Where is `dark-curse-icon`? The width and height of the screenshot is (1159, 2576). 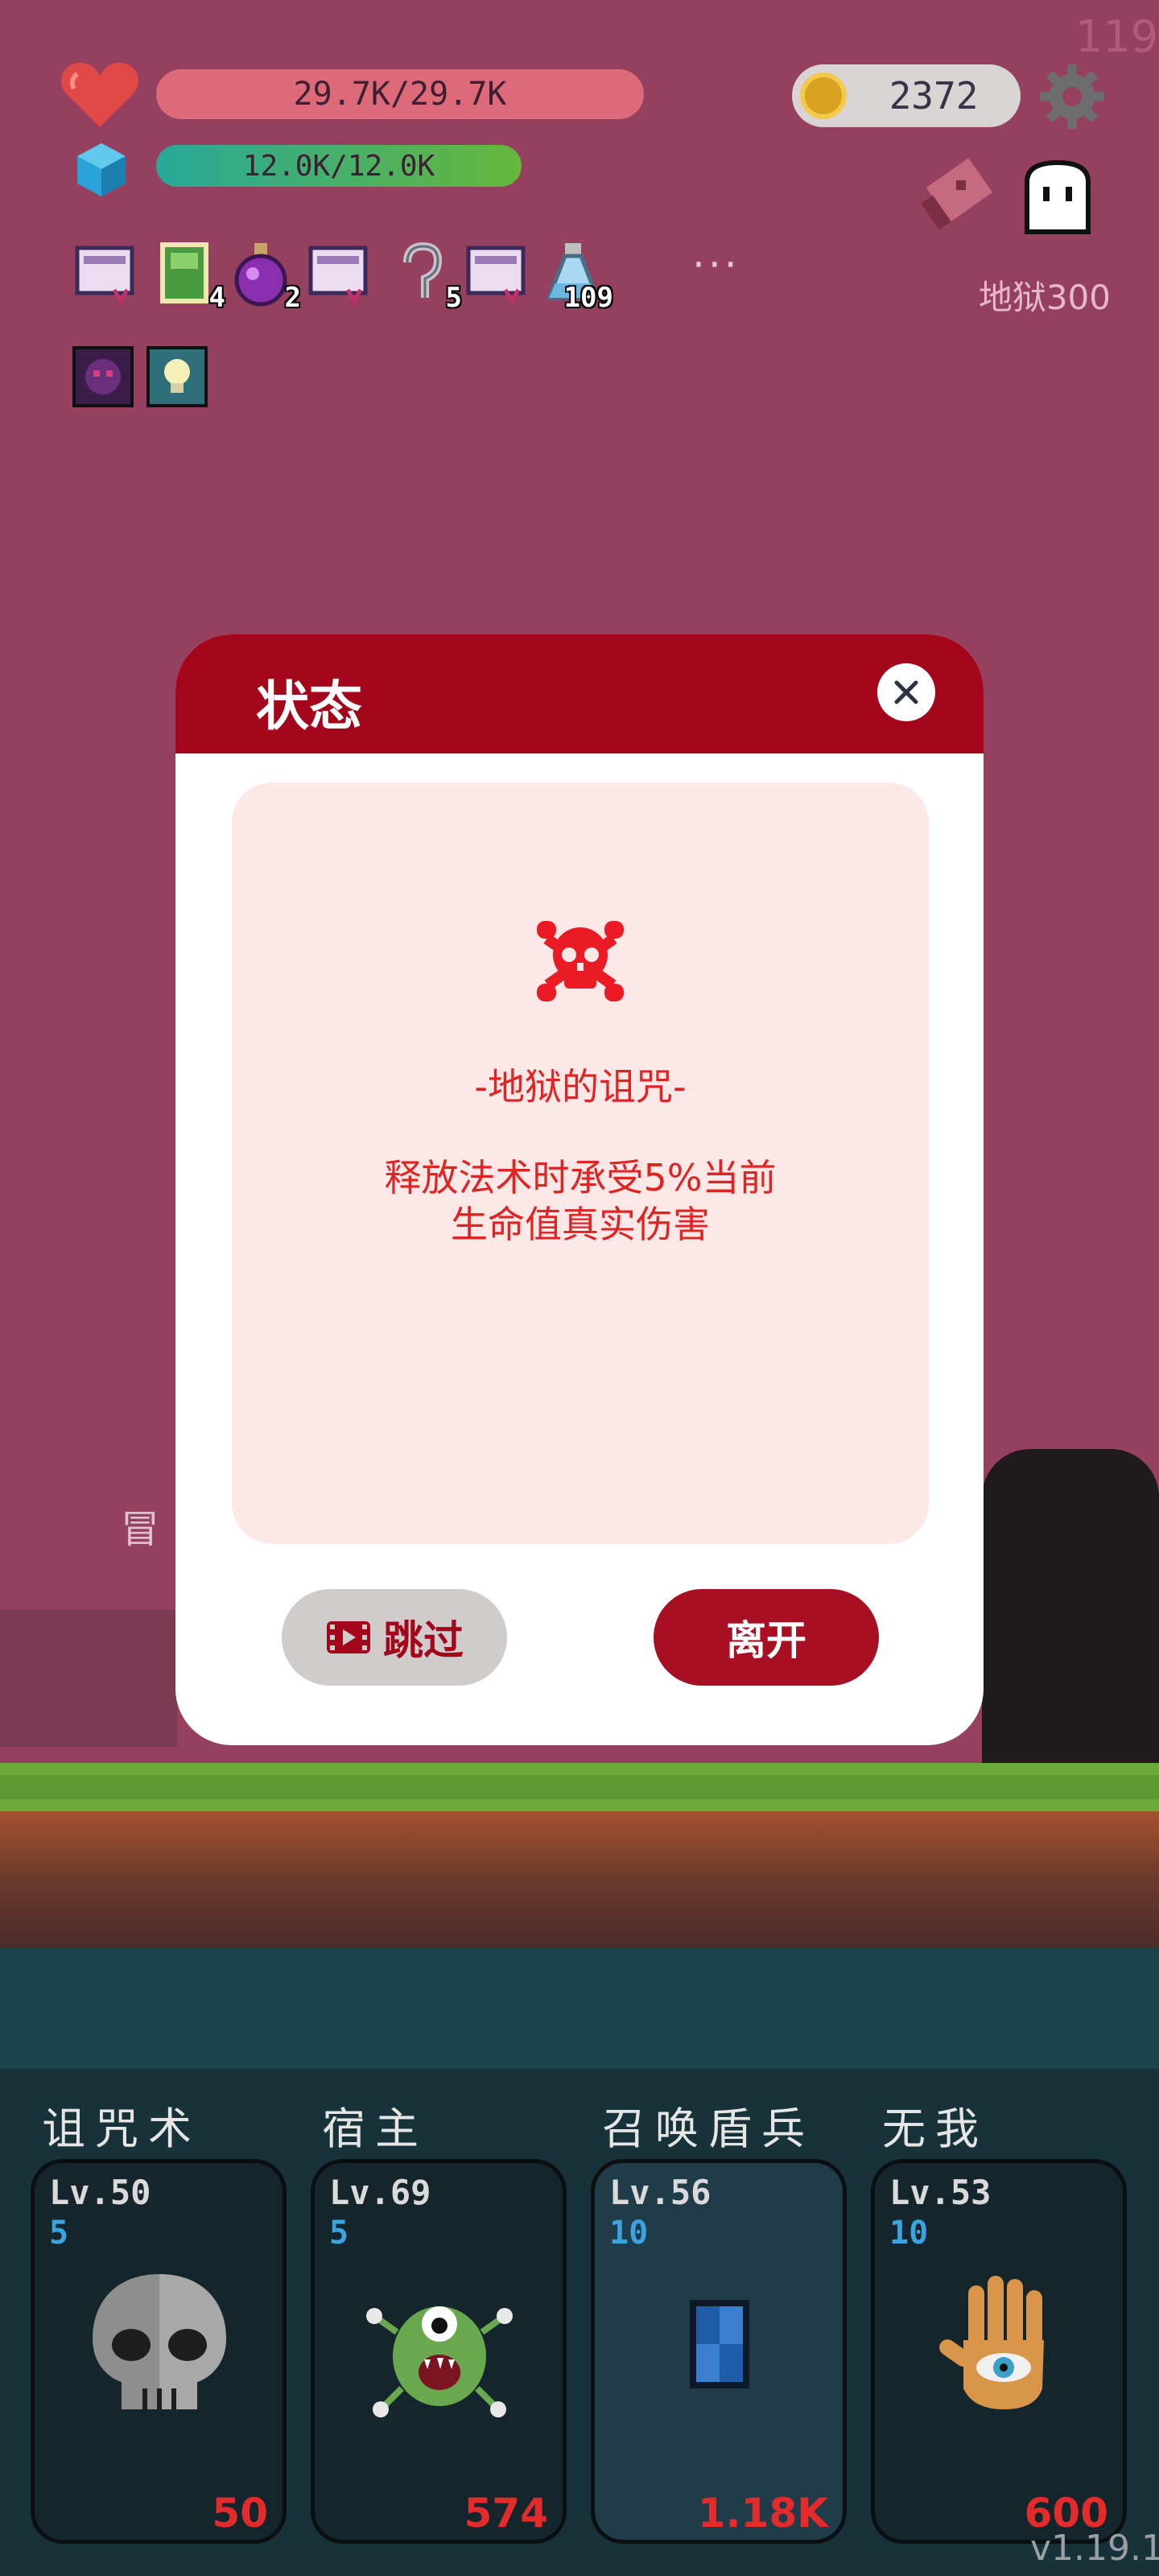
dark-curse-icon is located at coordinates (103, 376).